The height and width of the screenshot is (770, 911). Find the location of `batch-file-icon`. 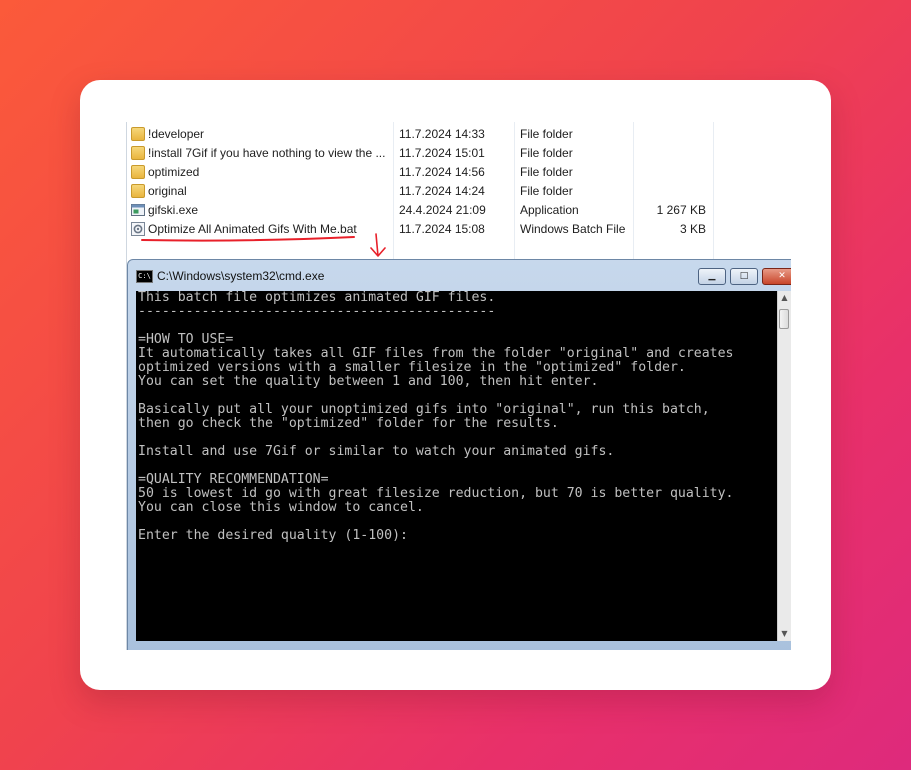

batch-file-icon is located at coordinates (138, 229).